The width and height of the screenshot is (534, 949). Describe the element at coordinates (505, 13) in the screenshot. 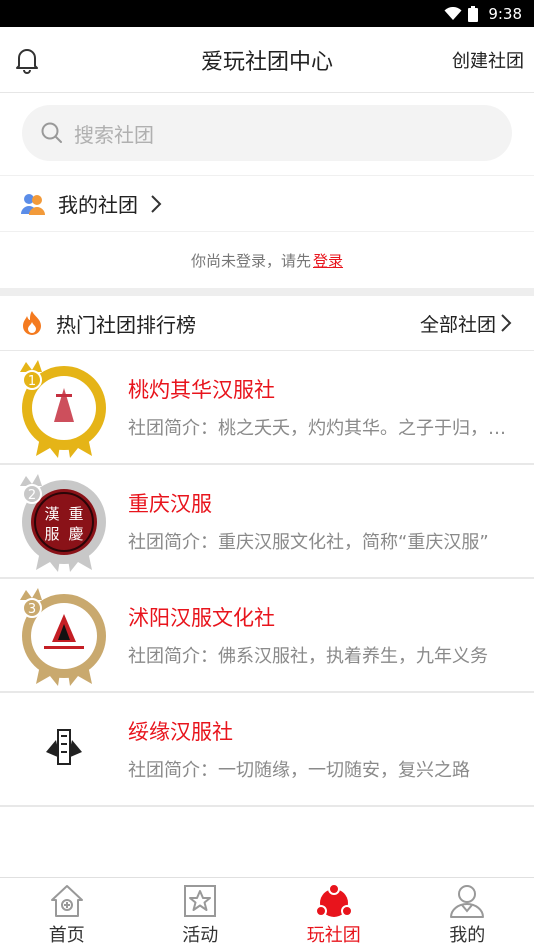

I see `status-time: 9:38` at that location.